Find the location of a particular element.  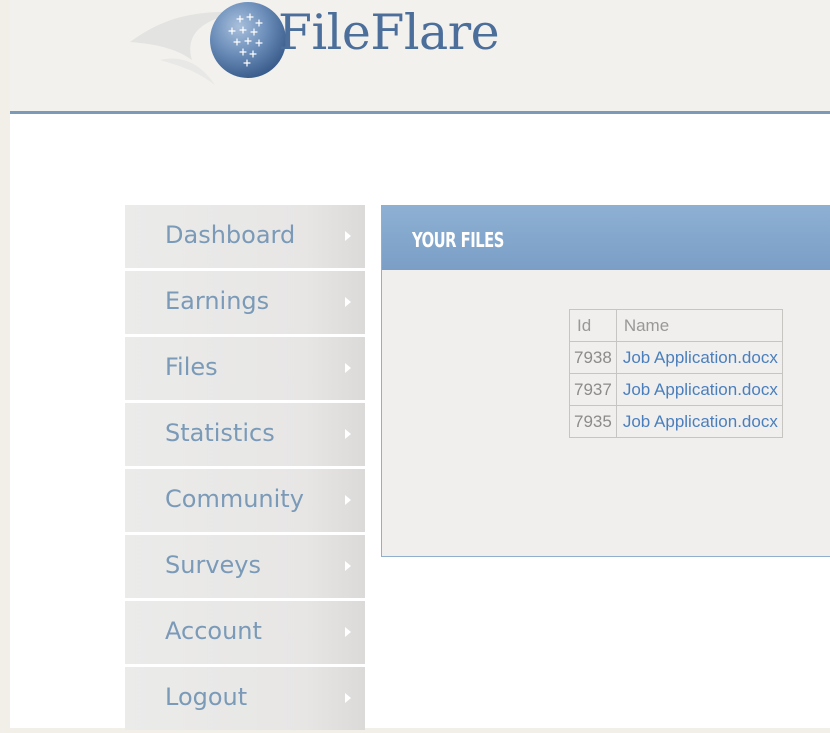

logo: FileFlare is located at coordinates (340, 50).